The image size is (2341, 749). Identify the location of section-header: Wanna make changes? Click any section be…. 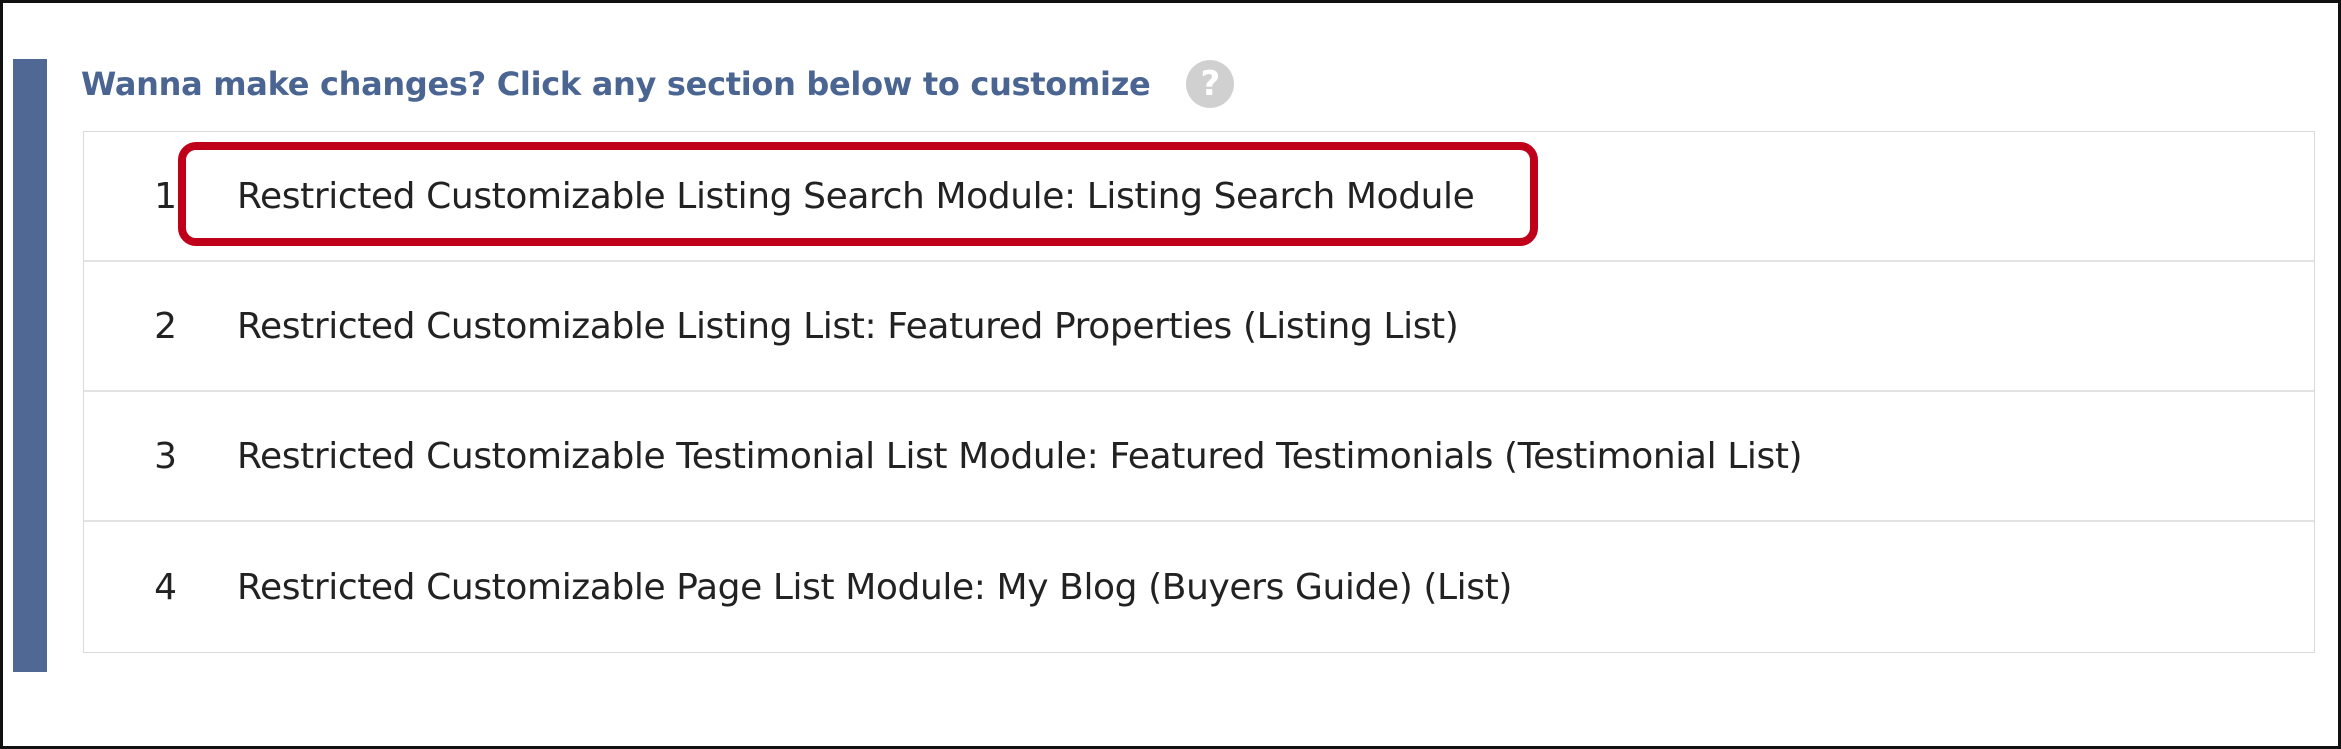
(658, 84).